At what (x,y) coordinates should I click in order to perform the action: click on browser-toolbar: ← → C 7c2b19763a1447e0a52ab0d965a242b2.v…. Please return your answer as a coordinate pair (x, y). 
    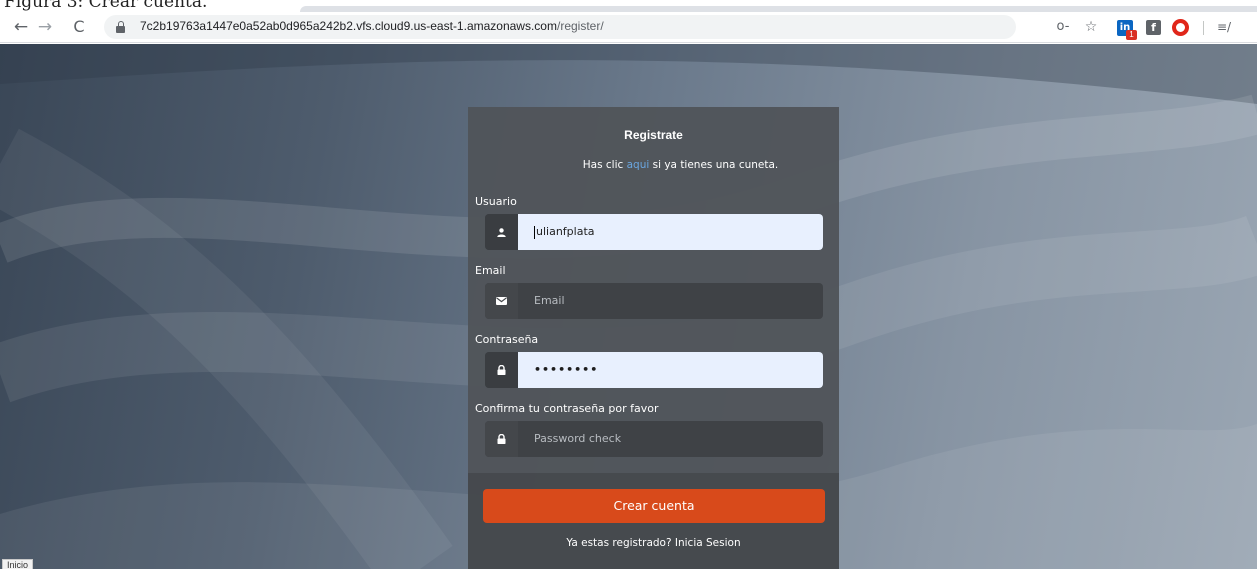
    Looking at the image, I should click on (628, 27).